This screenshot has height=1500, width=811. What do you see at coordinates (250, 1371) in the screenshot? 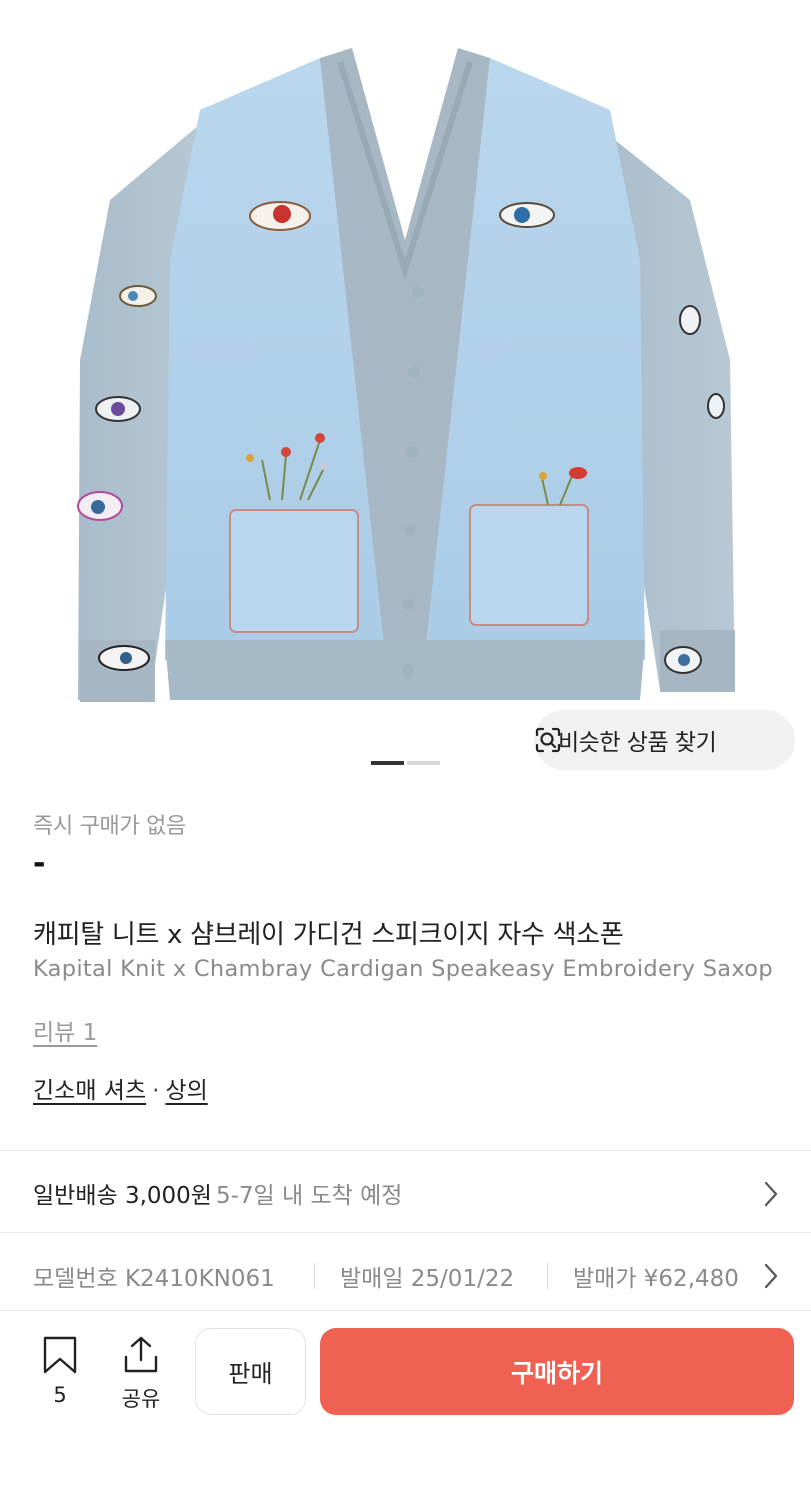
I see `sell-button: 판매` at bounding box center [250, 1371].